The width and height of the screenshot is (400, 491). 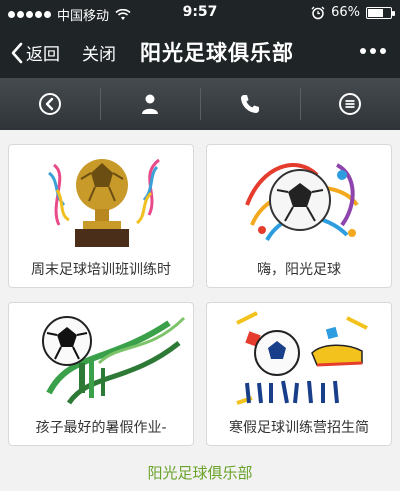 I want to click on status-bar: 中国移动 9:57 66%, so click(x=200, y=13).